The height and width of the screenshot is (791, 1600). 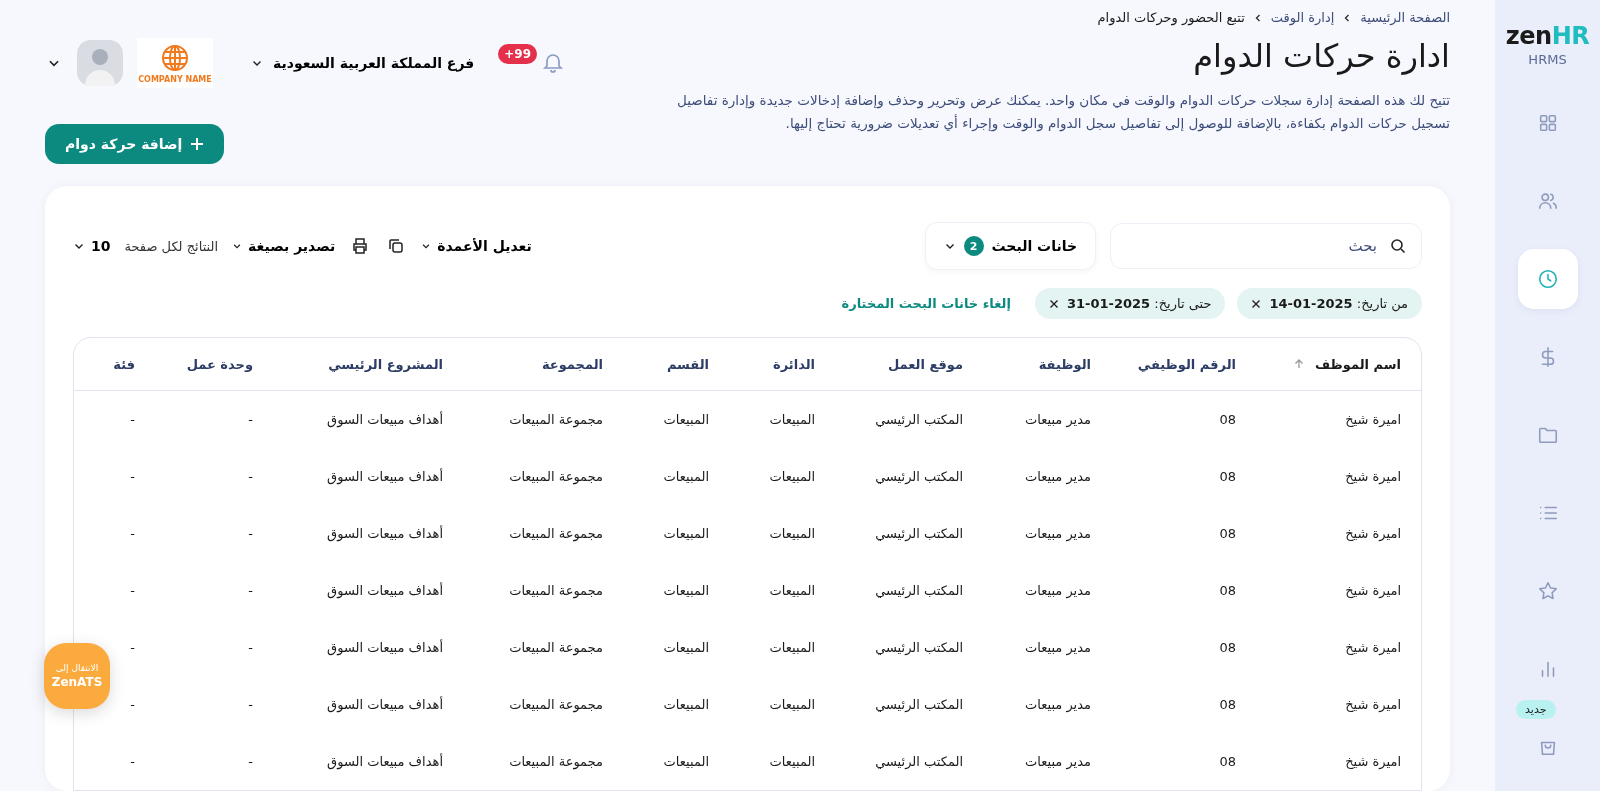 I want to click on breadcrumb-link: إدارة الوقت, so click(x=1302, y=17).